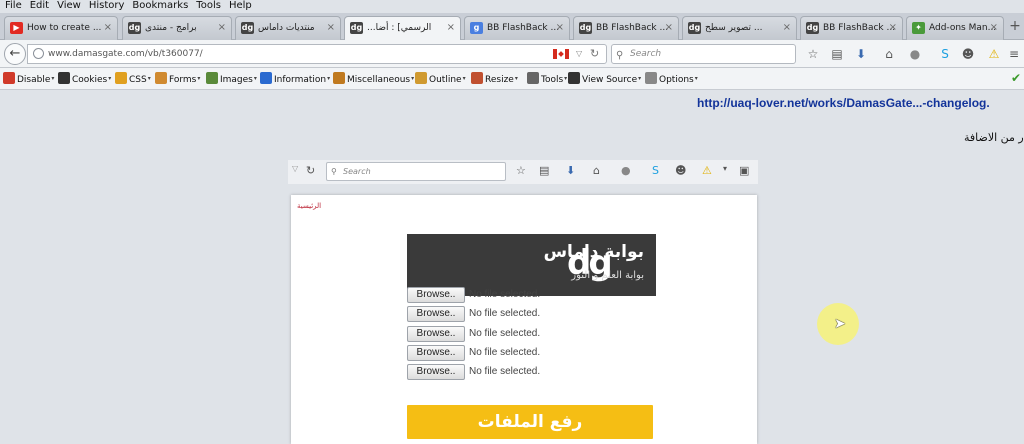 The width and height of the screenshot is (1024, 444). Describe the element at coordinates (476, 28) in the screenshot. I see `google-icon: g` at that location.